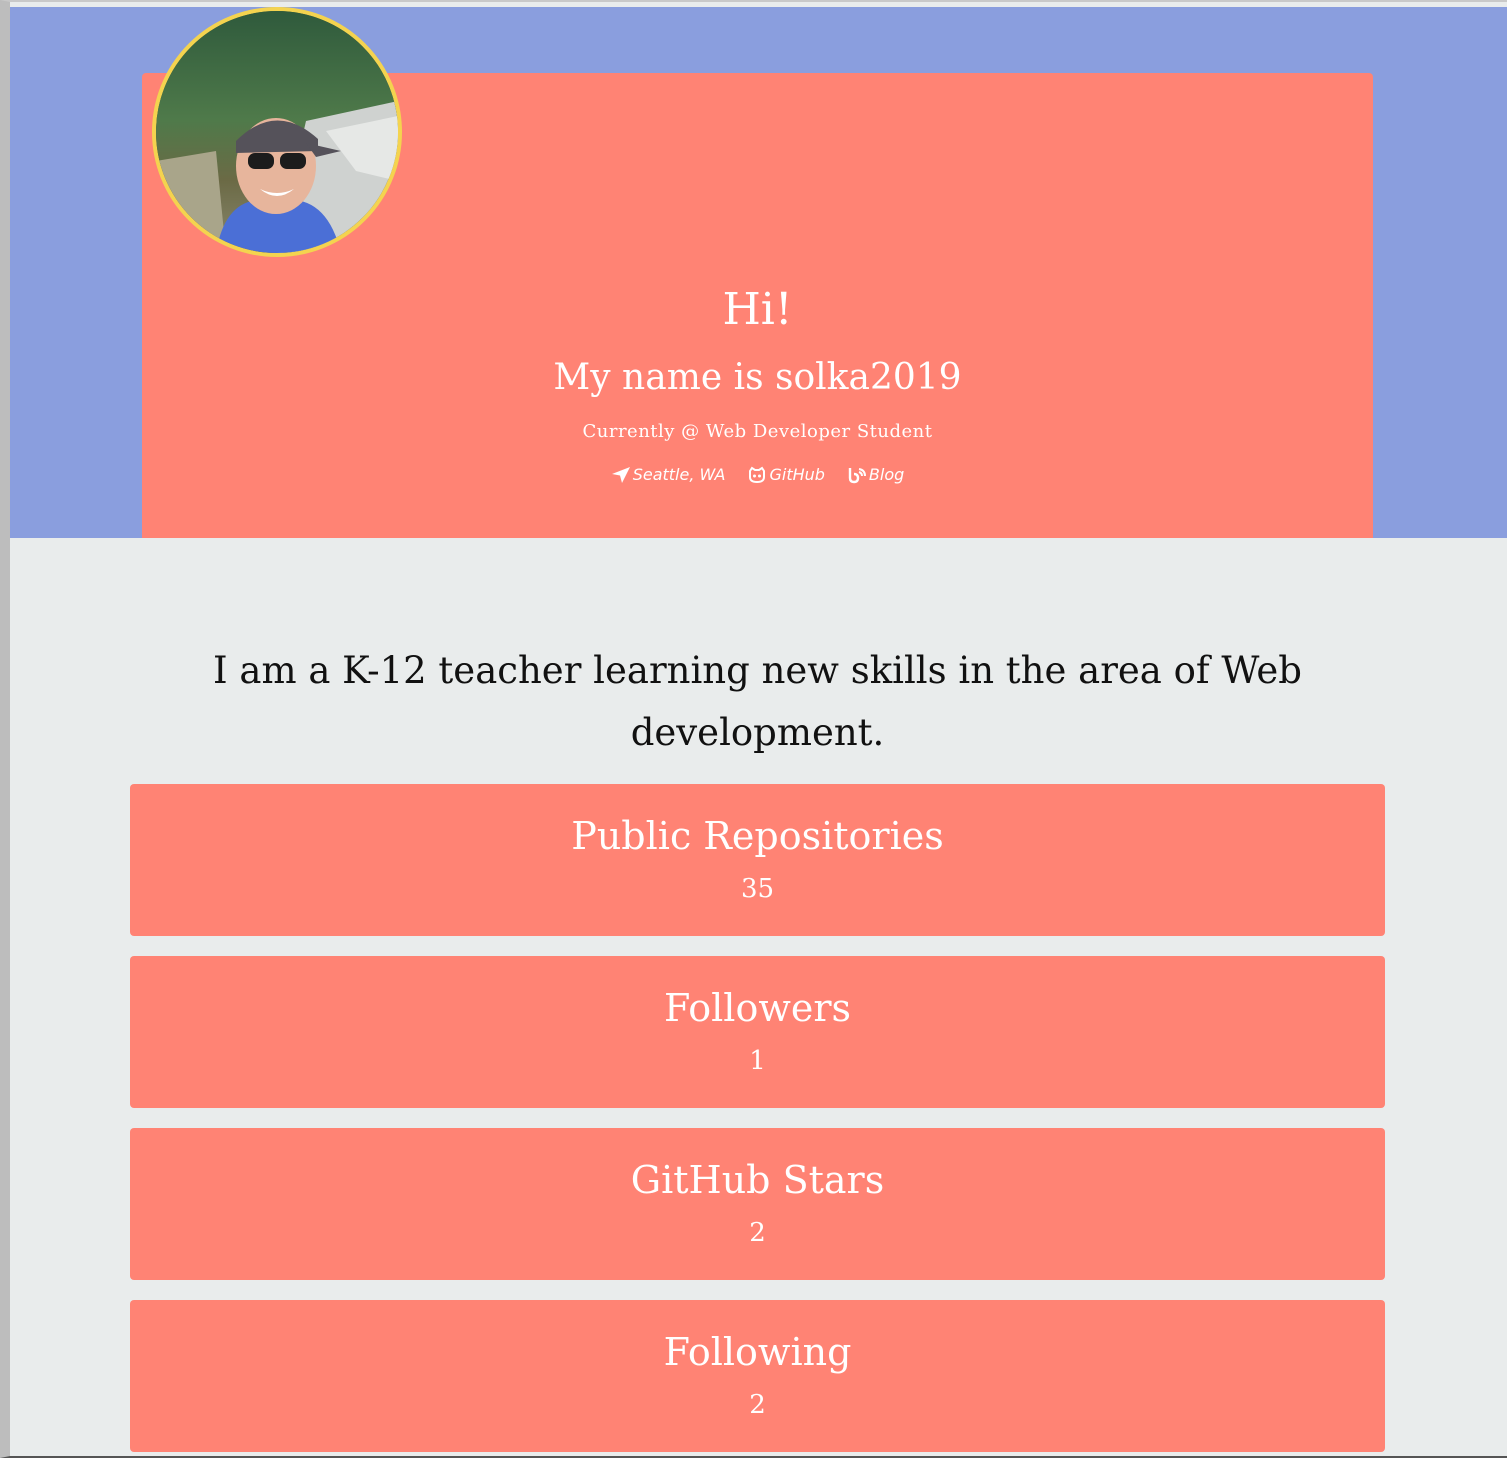 Image resolution: width=1507 pixels, height=1458 pixels. What do you see at coordinates (757, 860) in the screenshot?
I see `stat-card-public-repositories: Public Repositories 35` at bounding box center [757, 860].